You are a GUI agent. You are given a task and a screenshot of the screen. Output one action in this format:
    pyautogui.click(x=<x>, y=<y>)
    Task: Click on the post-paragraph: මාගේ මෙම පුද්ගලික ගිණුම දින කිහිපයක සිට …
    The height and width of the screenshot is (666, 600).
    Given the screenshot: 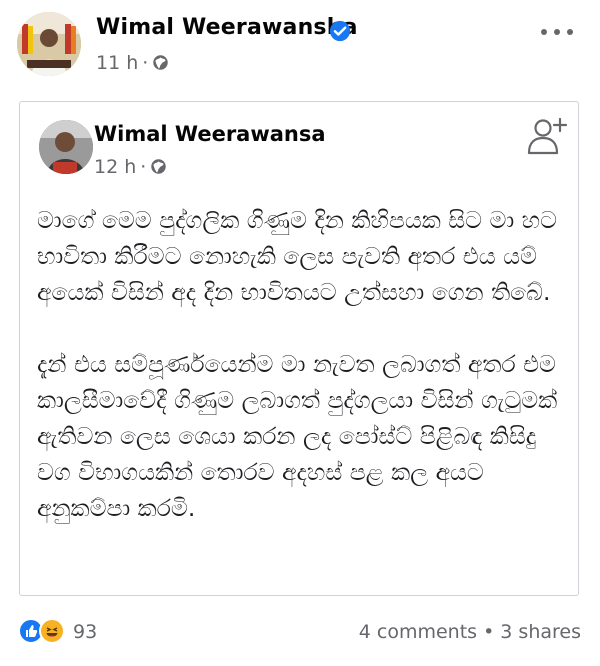 What is the action you would take?
    pyautogui.click(x=297, y=256)
    